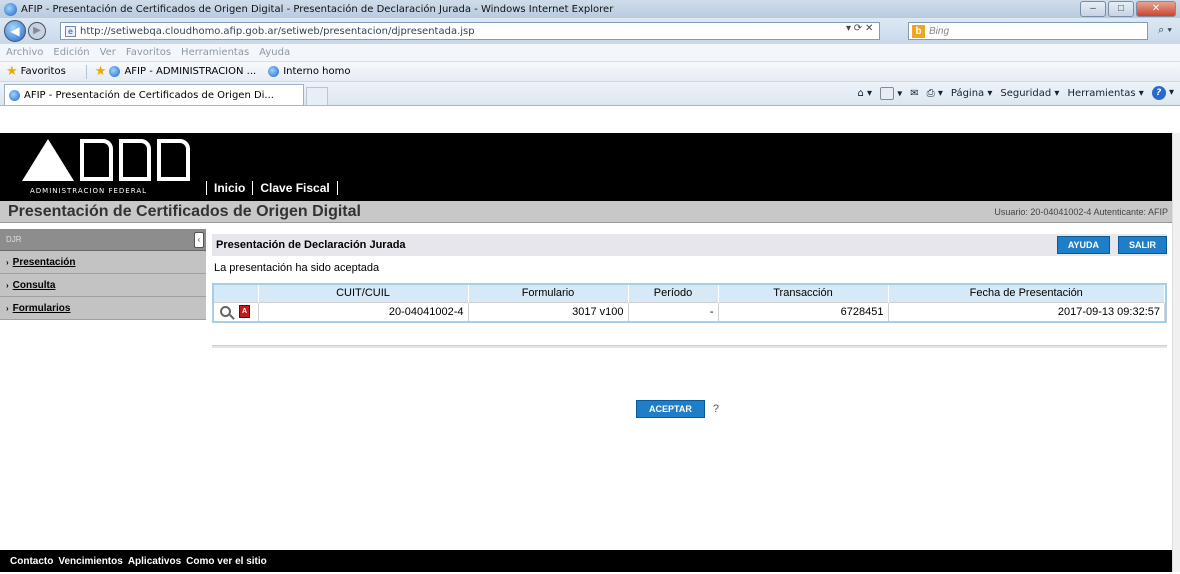  I want to click on afip-logo: ADMINISTRACION FEDERAL, so click(106, 167).